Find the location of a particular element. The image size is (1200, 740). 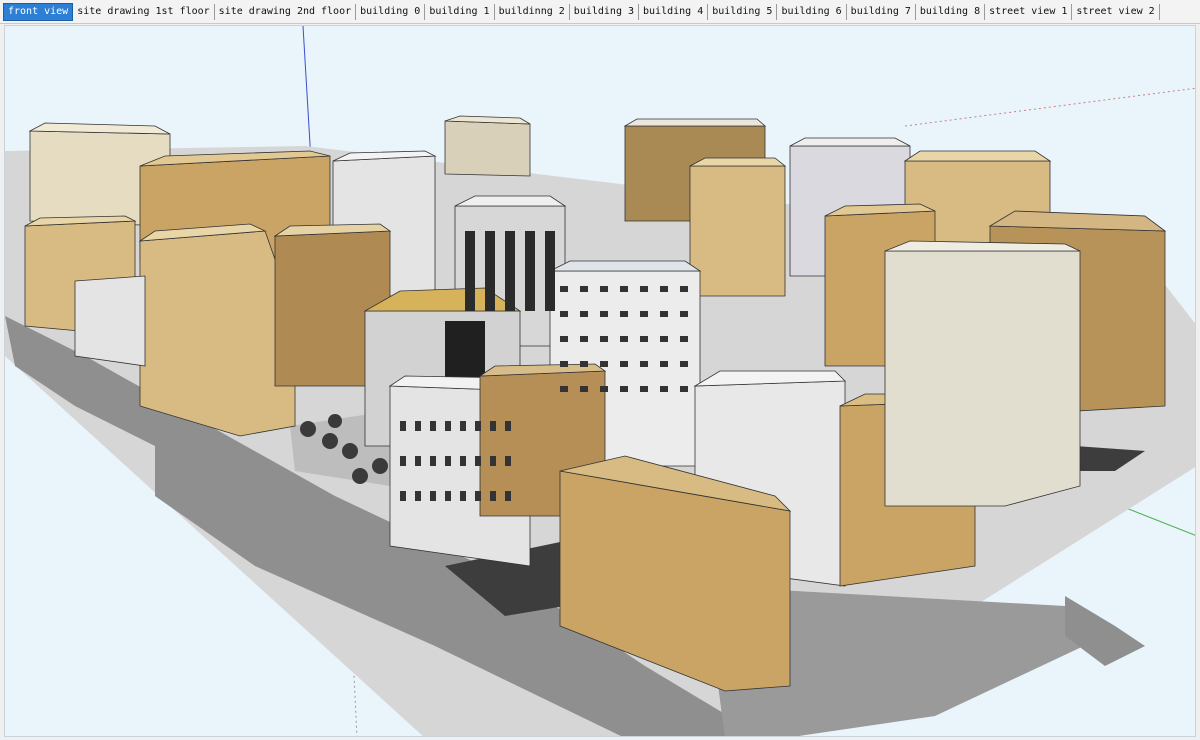

blue-axis-line is located at coordinates (307, 94).